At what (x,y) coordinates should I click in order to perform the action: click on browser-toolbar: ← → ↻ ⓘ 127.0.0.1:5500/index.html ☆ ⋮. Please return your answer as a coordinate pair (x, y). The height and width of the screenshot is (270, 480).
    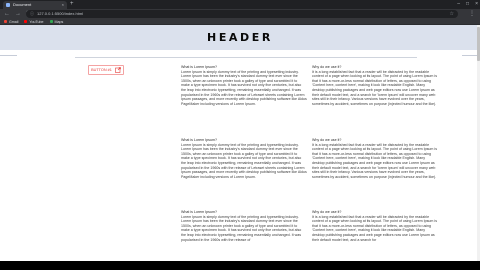
    Looking at the image, I should click on (240, 14).